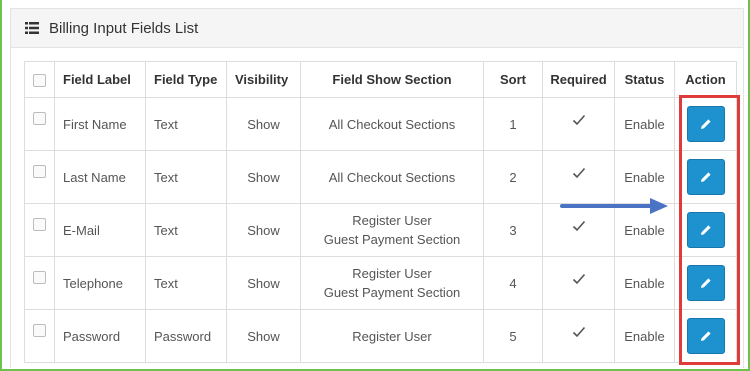 The height and width of the screenshot is (371, 750). Describe the element at coordinates (100, 79) in the screenshot. I see `column-header-field-label: Field Label` at that location.